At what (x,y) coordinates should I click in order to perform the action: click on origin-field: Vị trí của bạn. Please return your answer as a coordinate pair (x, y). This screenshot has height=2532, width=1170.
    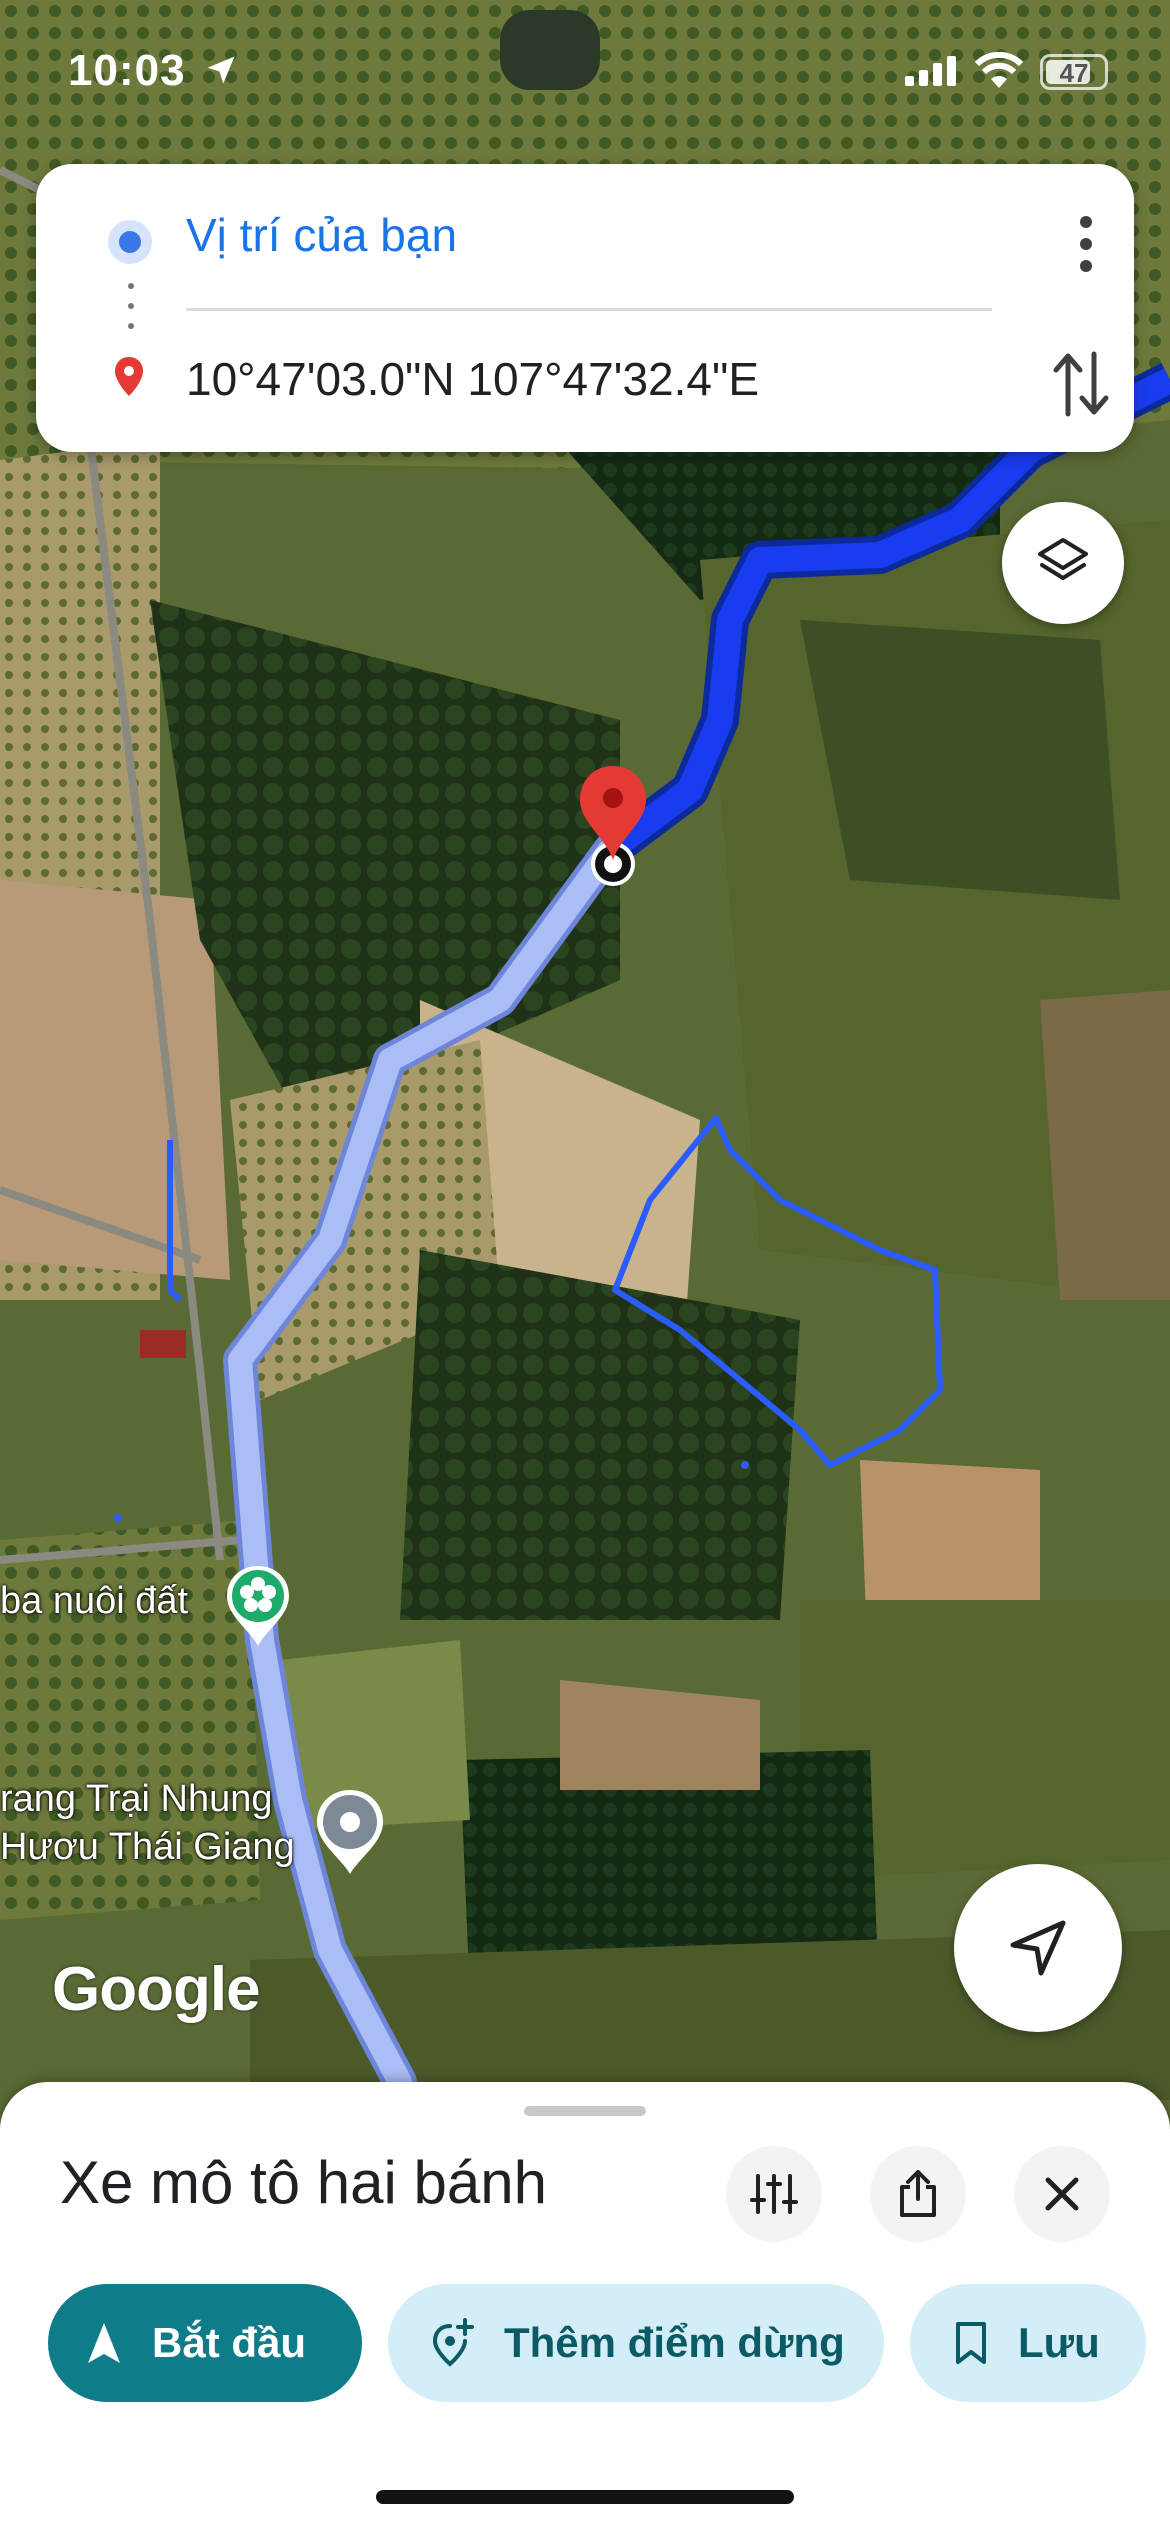
    Looking at the image, I should click on (321, 235).